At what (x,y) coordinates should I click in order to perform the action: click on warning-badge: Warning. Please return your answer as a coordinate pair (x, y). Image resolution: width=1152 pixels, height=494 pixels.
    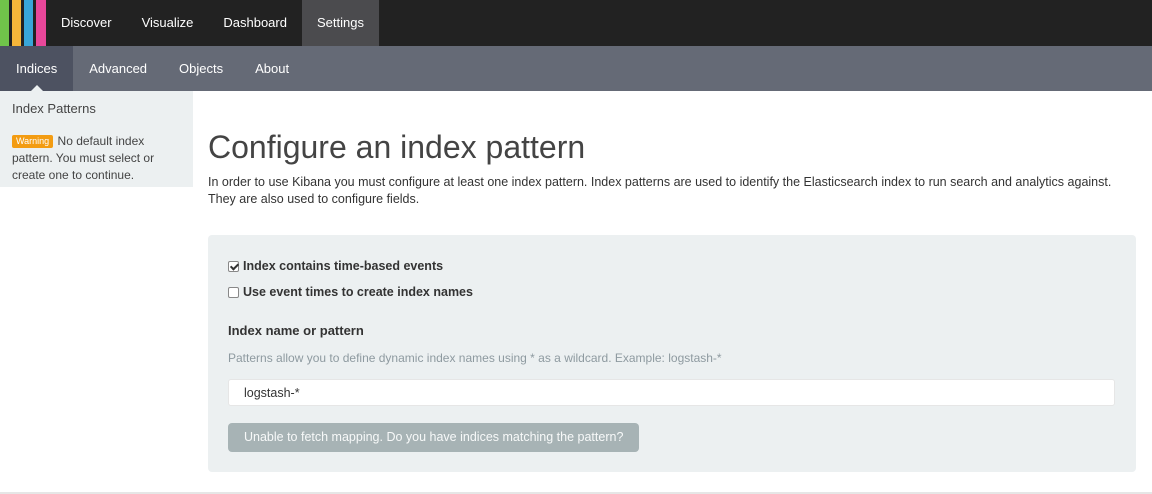
    Looking at the image, I should click on (33, 141).